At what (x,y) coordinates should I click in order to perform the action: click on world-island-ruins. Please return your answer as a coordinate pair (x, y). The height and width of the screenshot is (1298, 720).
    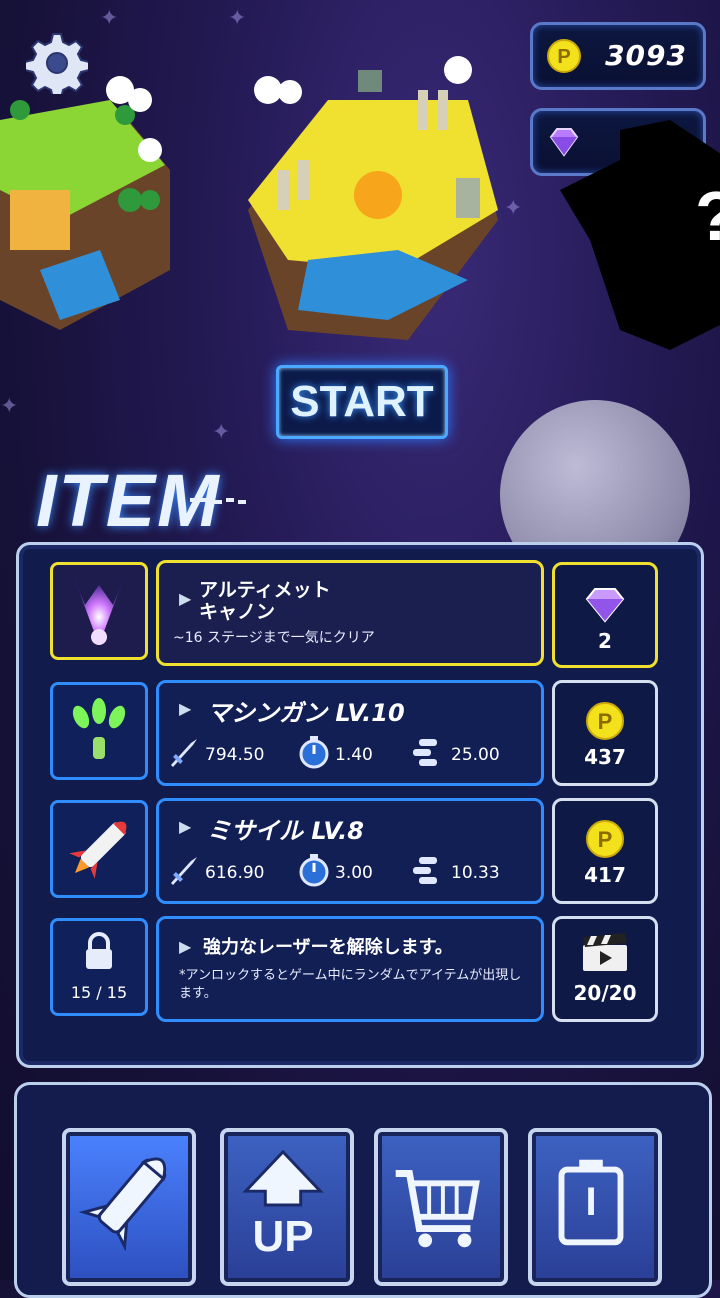
    Looking at the image, I should click on (373, 200).